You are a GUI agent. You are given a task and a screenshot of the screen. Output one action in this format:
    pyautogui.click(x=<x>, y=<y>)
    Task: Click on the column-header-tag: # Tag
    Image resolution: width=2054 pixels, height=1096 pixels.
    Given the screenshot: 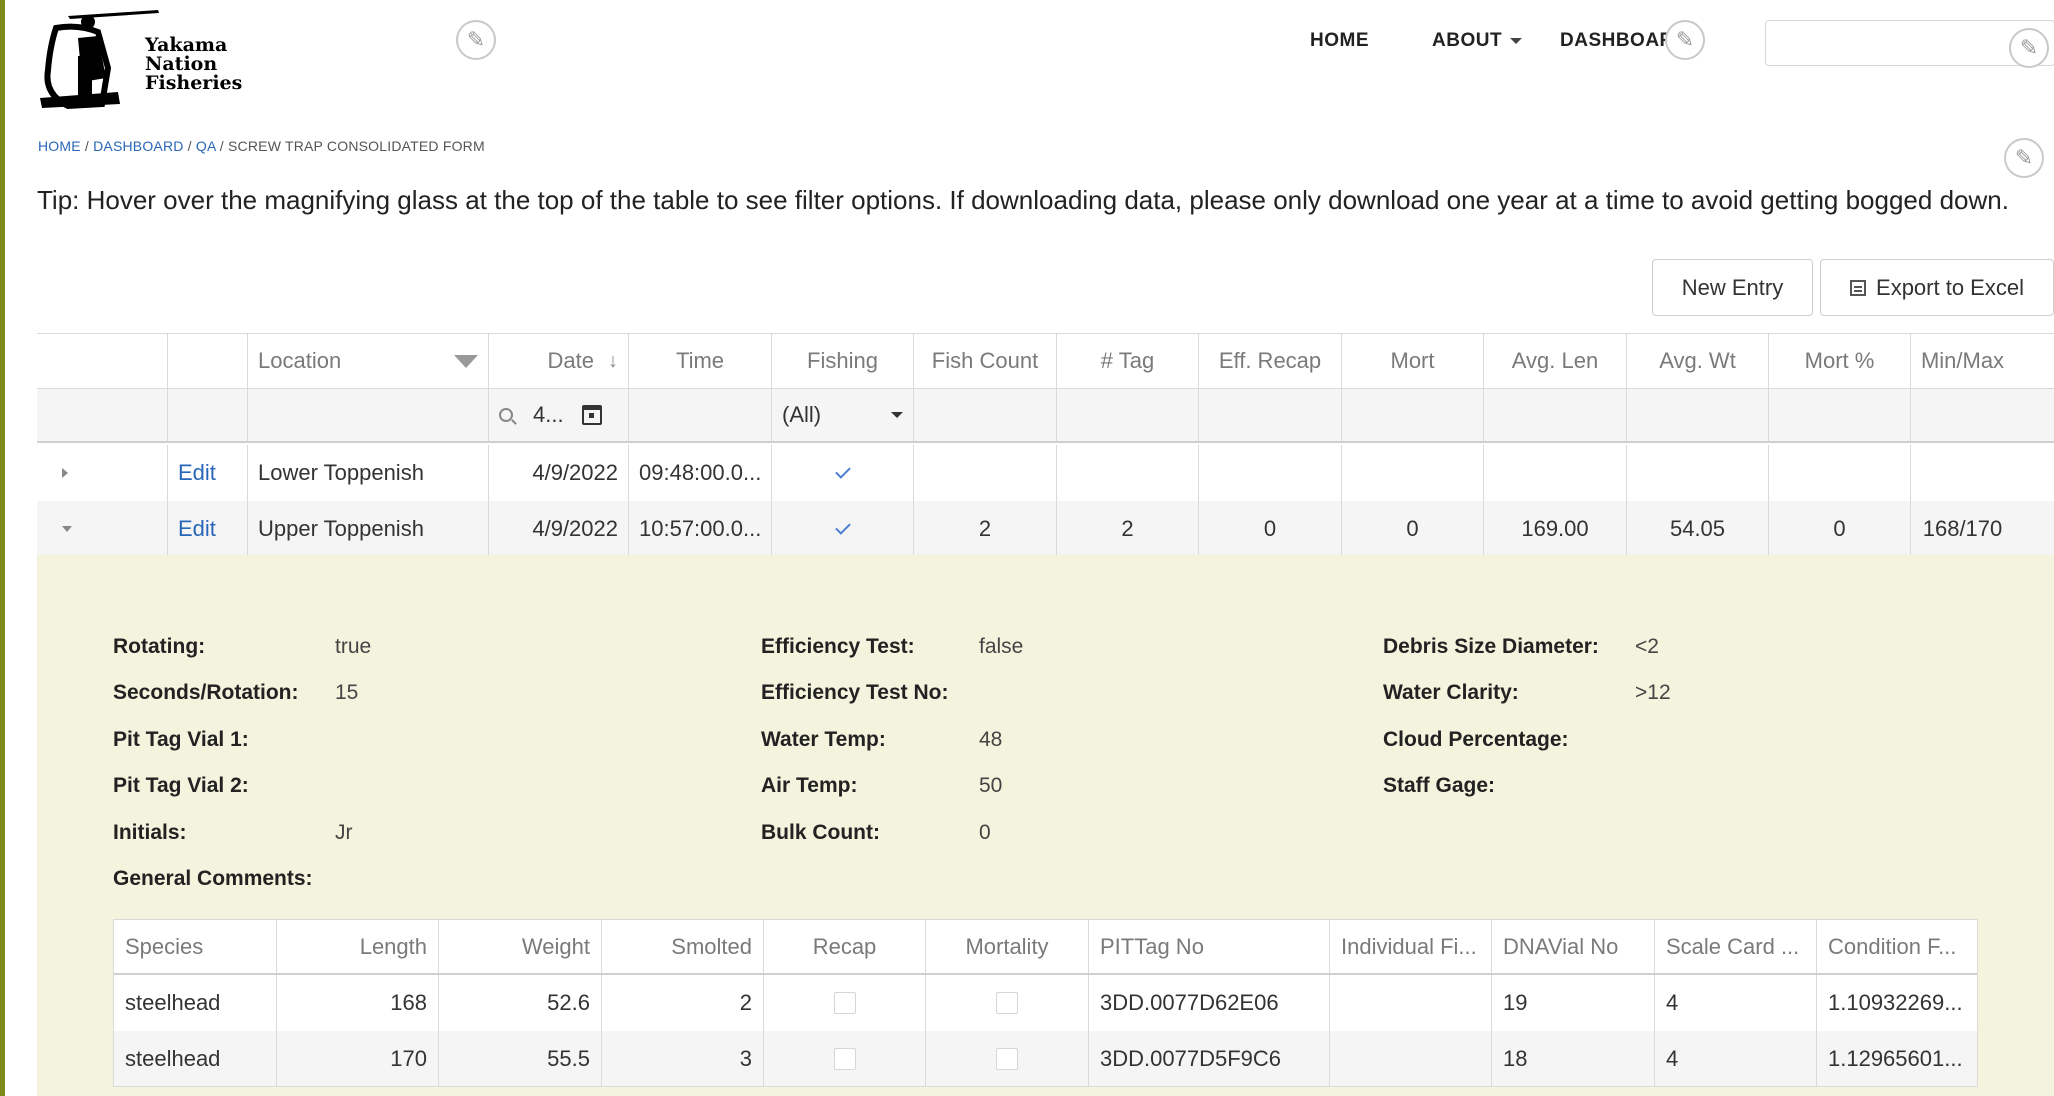 What is the action you would take?
    pyautogui.click(x=1128, y=361)
    